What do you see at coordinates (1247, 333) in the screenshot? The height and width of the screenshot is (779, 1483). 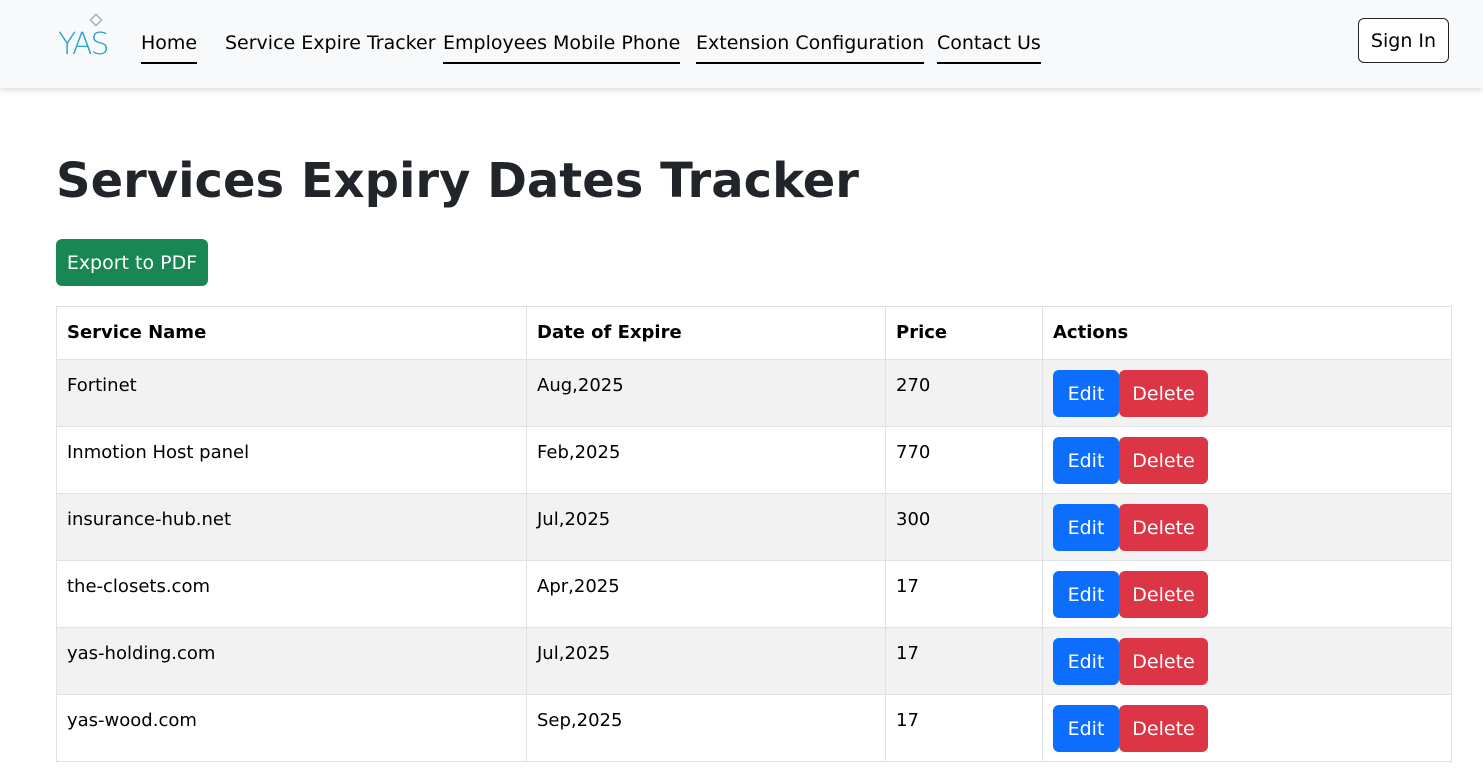 I see `column-header-actions: Actions` at bounding box center [1247, 333].